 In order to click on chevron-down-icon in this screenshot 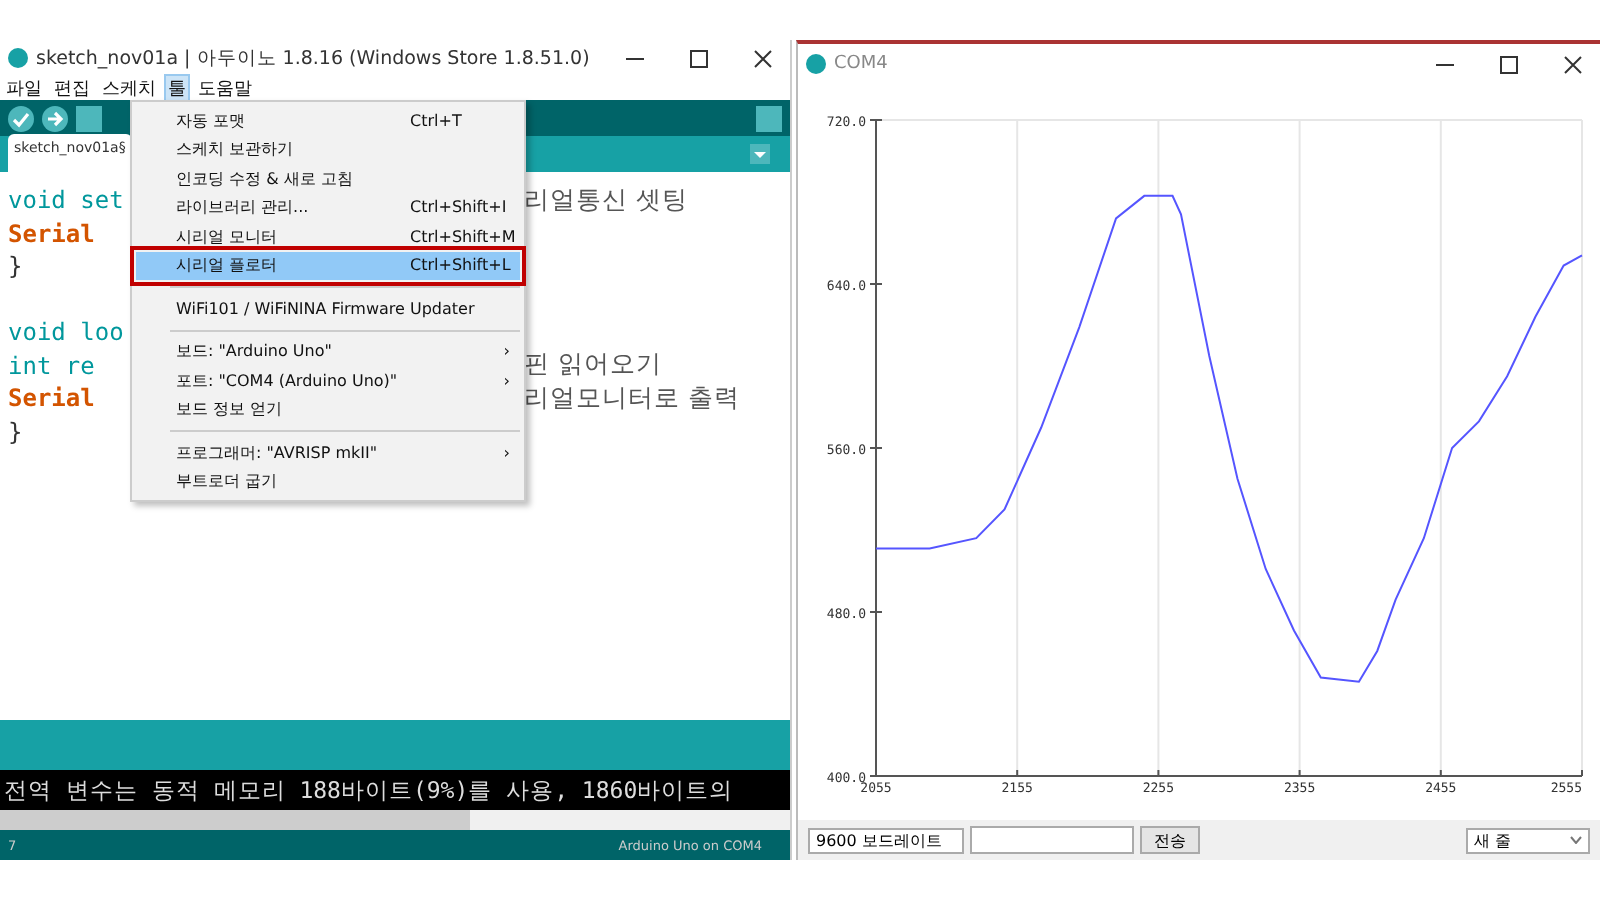, I will do `click(1576, 840)`.